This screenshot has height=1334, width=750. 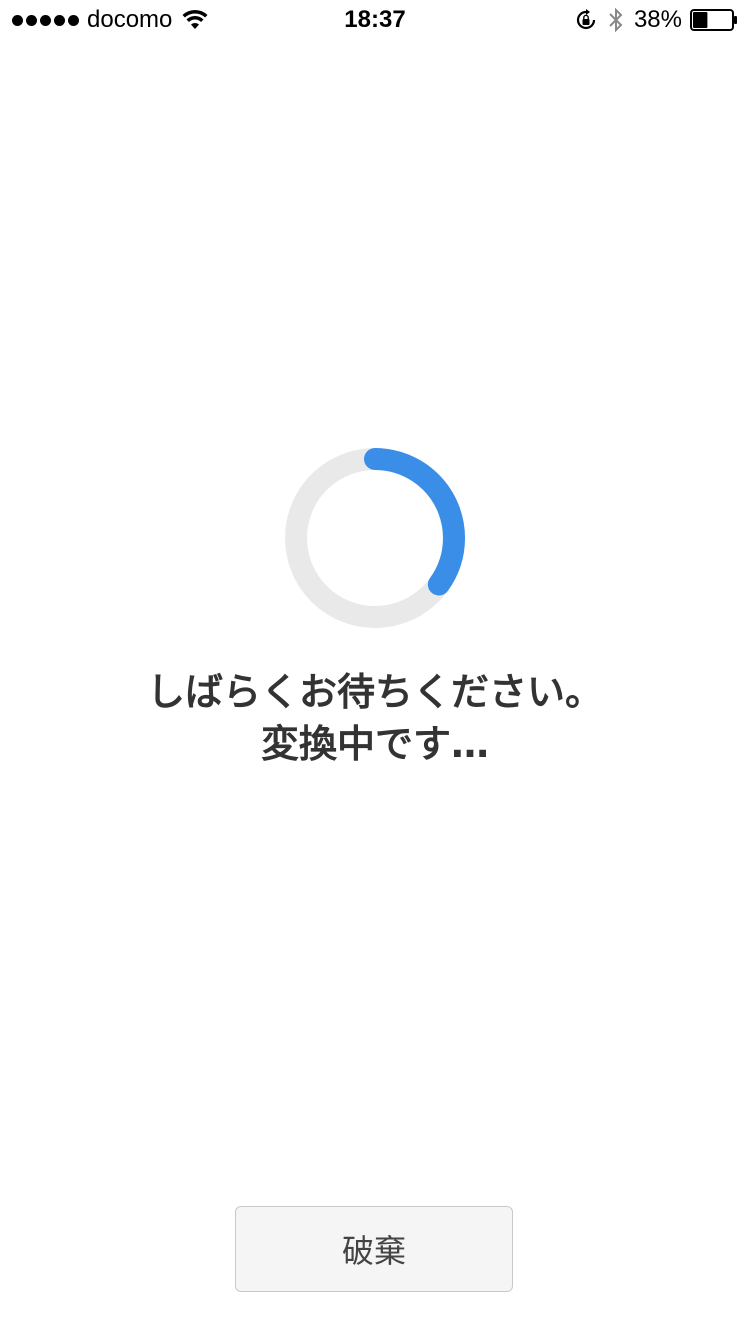 I want to click on progress-ring, so click(x=375, y=538).